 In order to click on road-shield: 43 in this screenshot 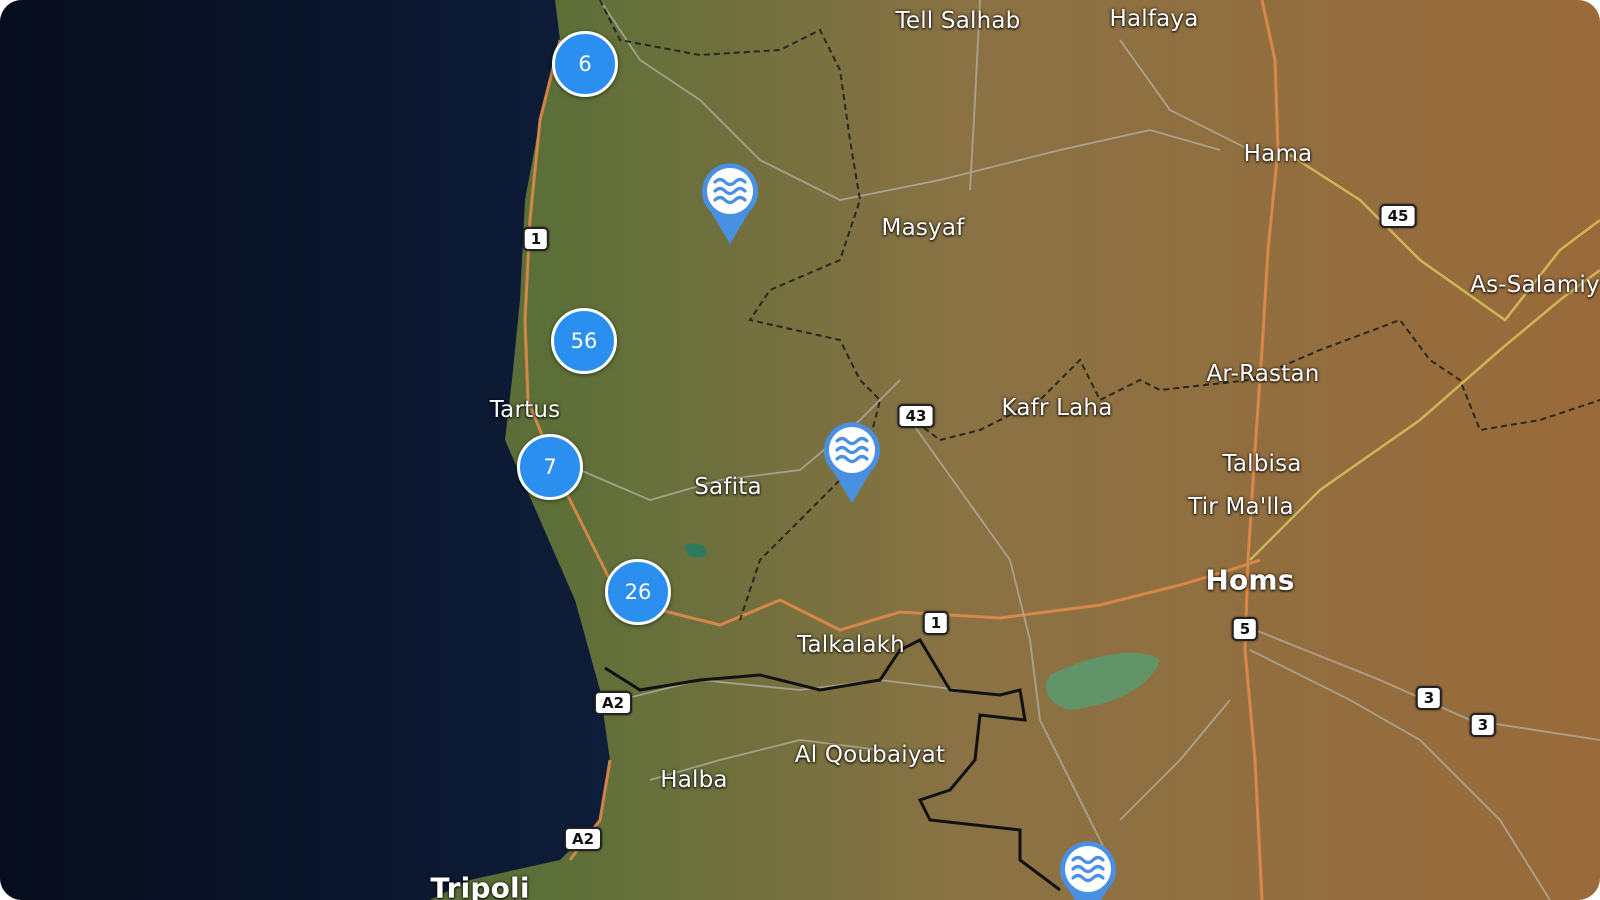, I will do `click(916, 416)`.